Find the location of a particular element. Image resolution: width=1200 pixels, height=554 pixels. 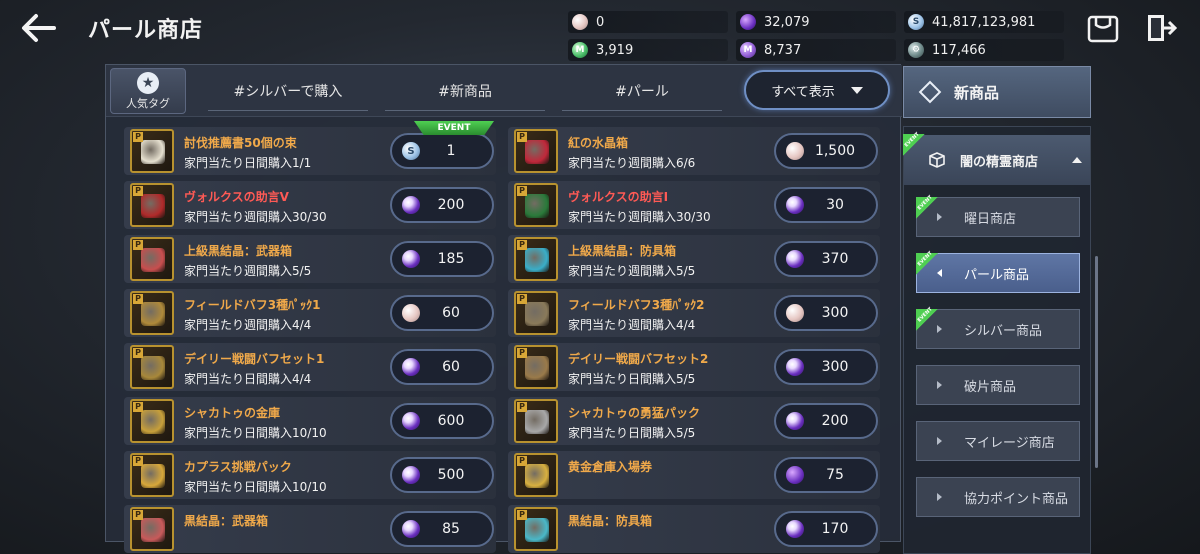

buy-button: 185 is located at coordinates (442, 259).